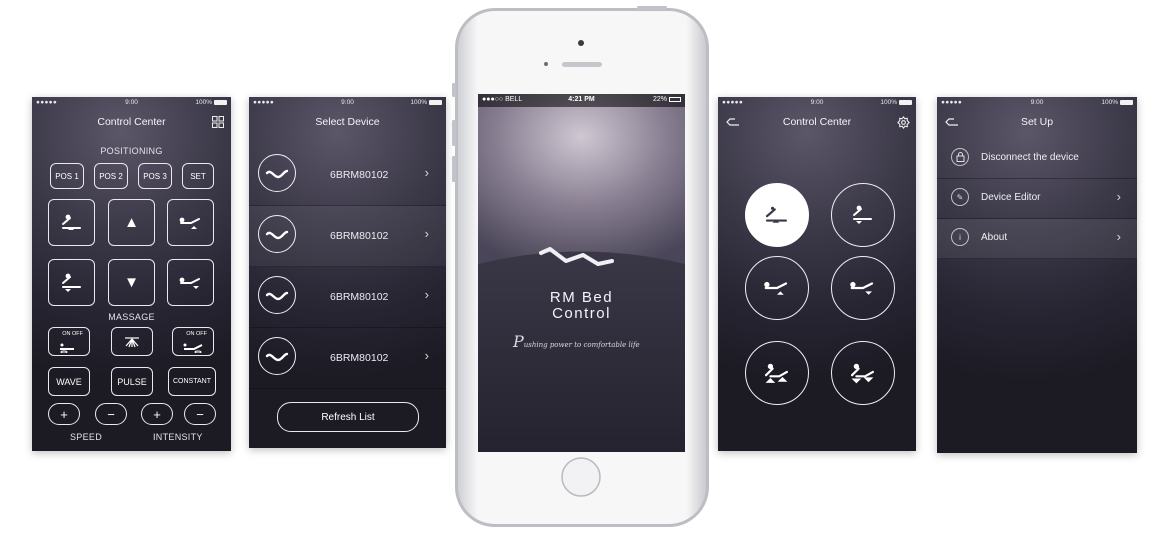  I want to click on triangle-up-icon: ▲, so click(131, 222).